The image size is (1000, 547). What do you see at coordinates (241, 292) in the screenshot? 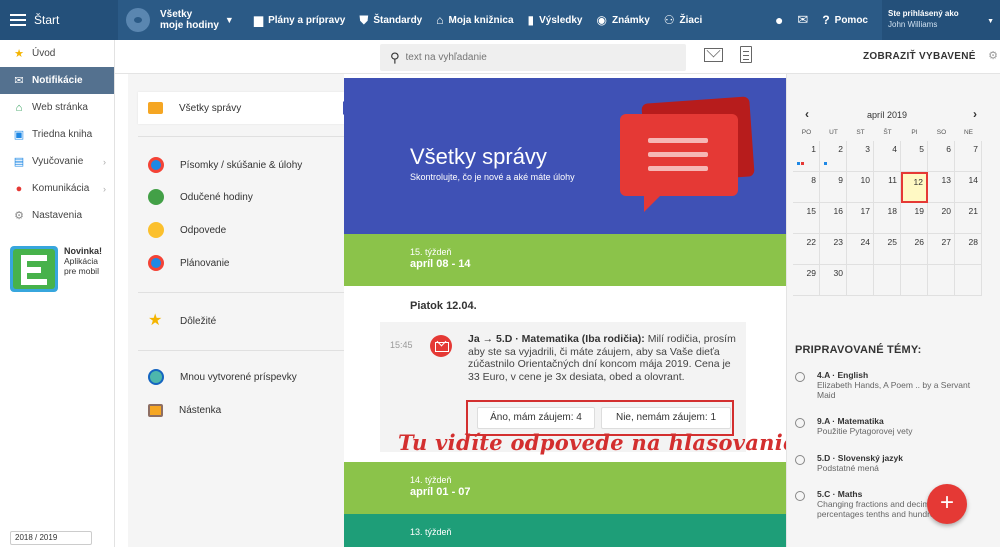
I see `divider` at bounding box center [241, 292].